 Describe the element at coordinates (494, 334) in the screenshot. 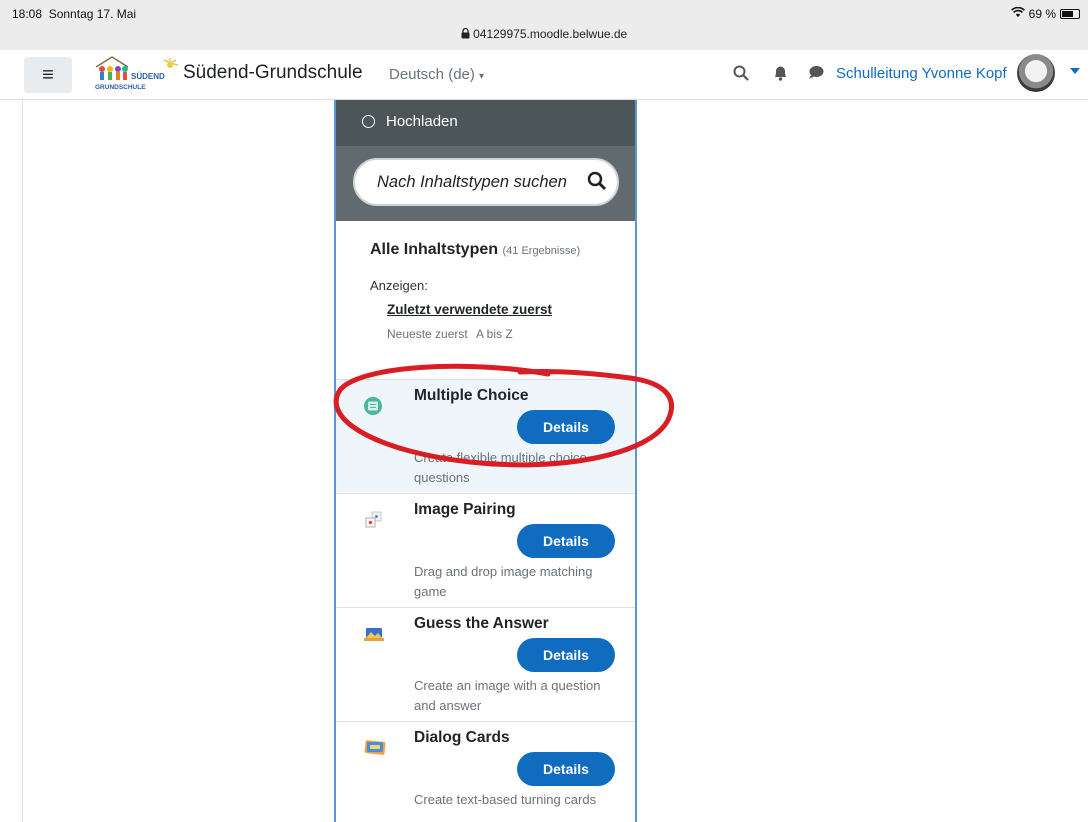

I see `sort-a-to-z: A bis Z` at that location.